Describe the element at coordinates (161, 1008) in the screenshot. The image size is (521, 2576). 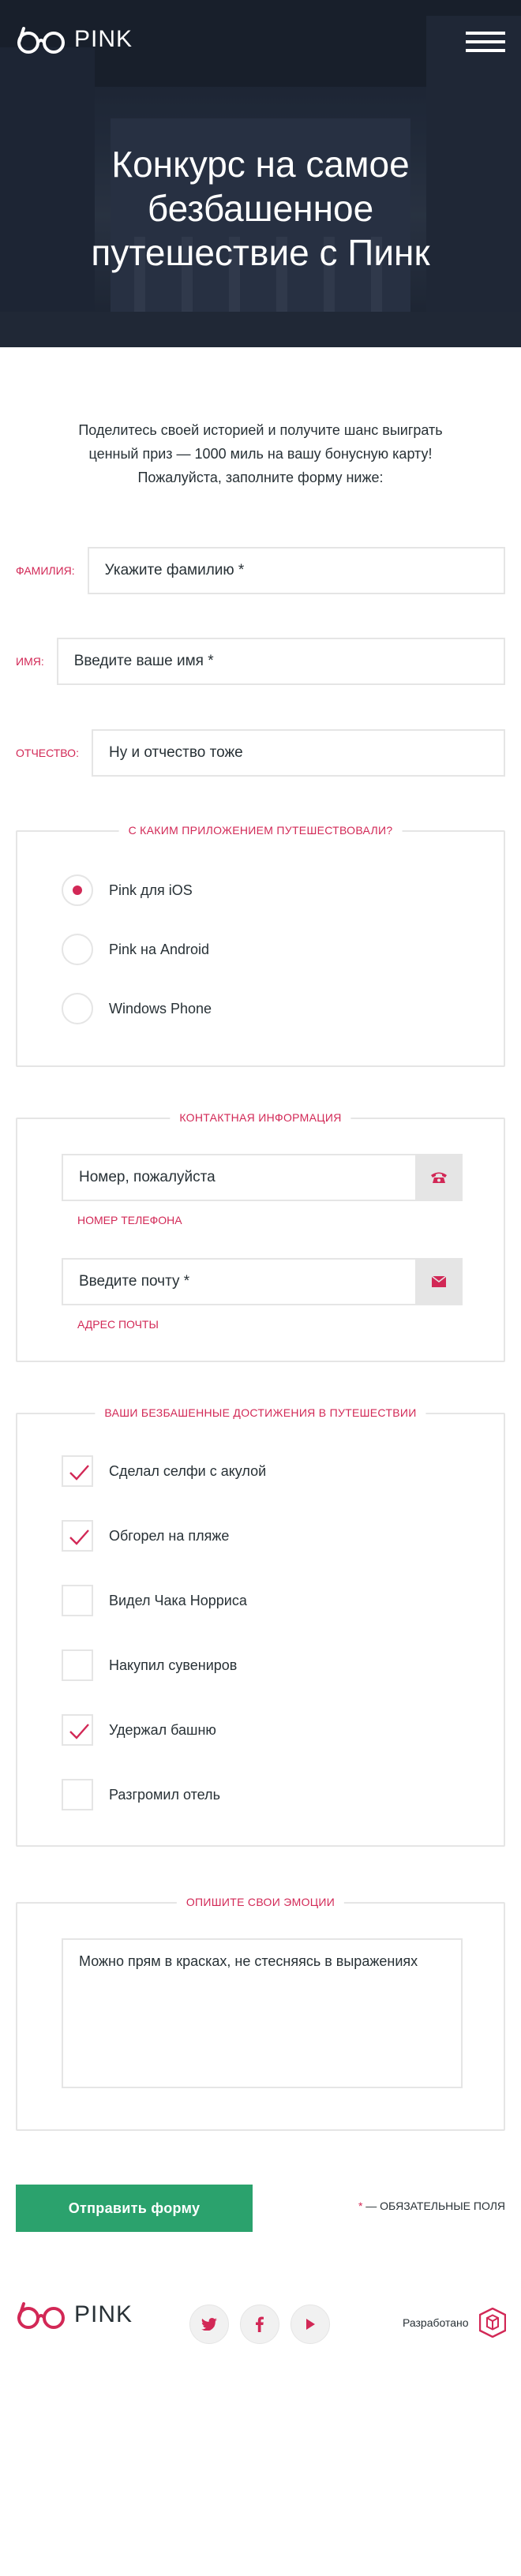
I see `radio-windows-phone-label: Windows Phone` at that location.